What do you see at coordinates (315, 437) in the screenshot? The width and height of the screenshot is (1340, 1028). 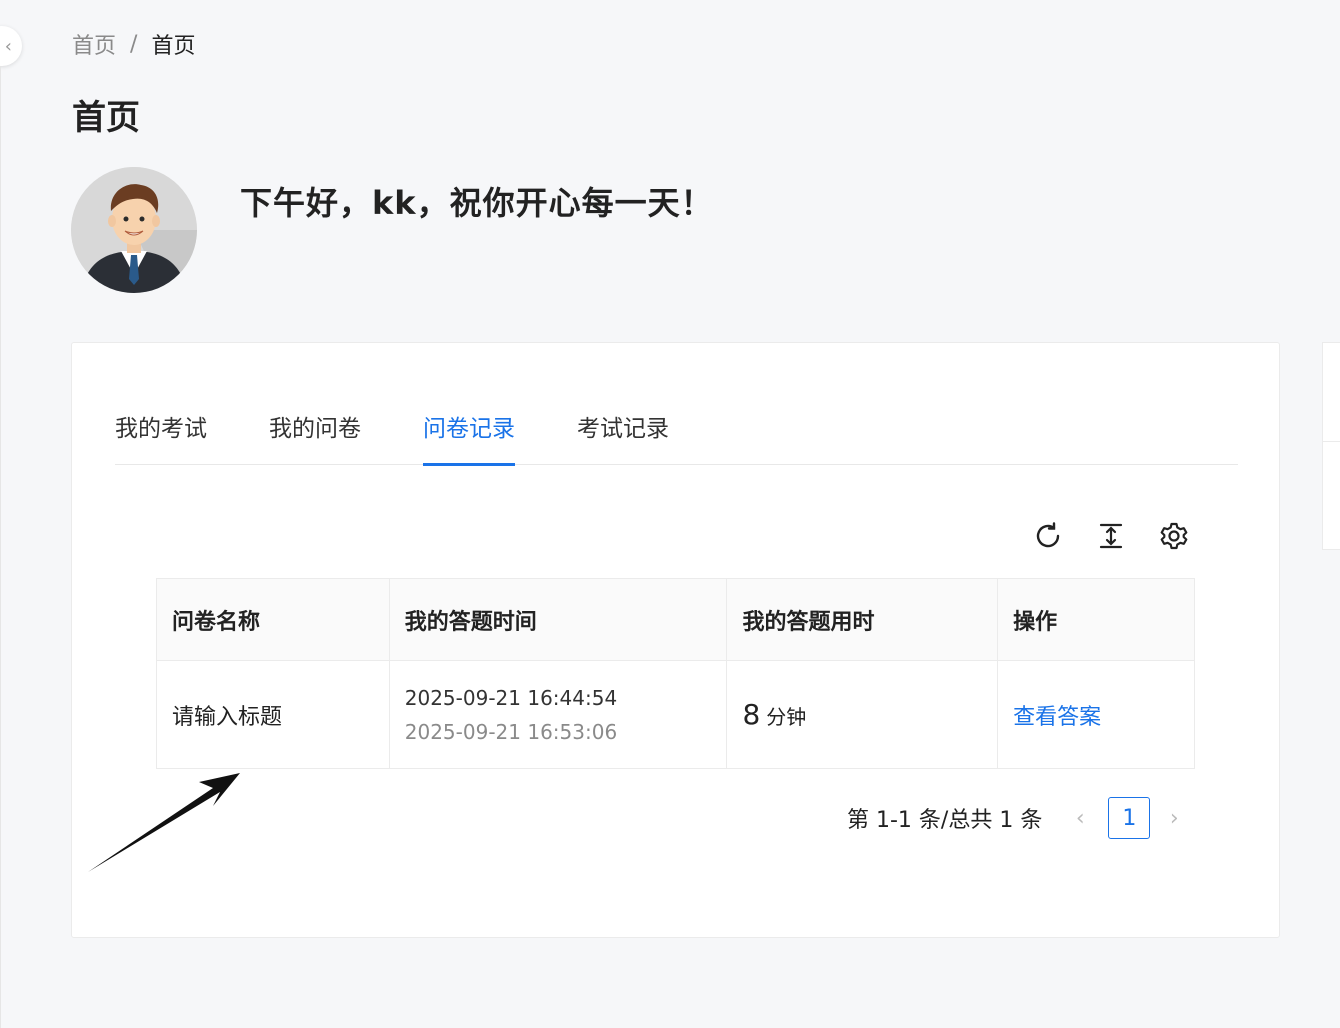 I see `tab-my-surveys: 我的问卷` at bounding box center [315, 437].